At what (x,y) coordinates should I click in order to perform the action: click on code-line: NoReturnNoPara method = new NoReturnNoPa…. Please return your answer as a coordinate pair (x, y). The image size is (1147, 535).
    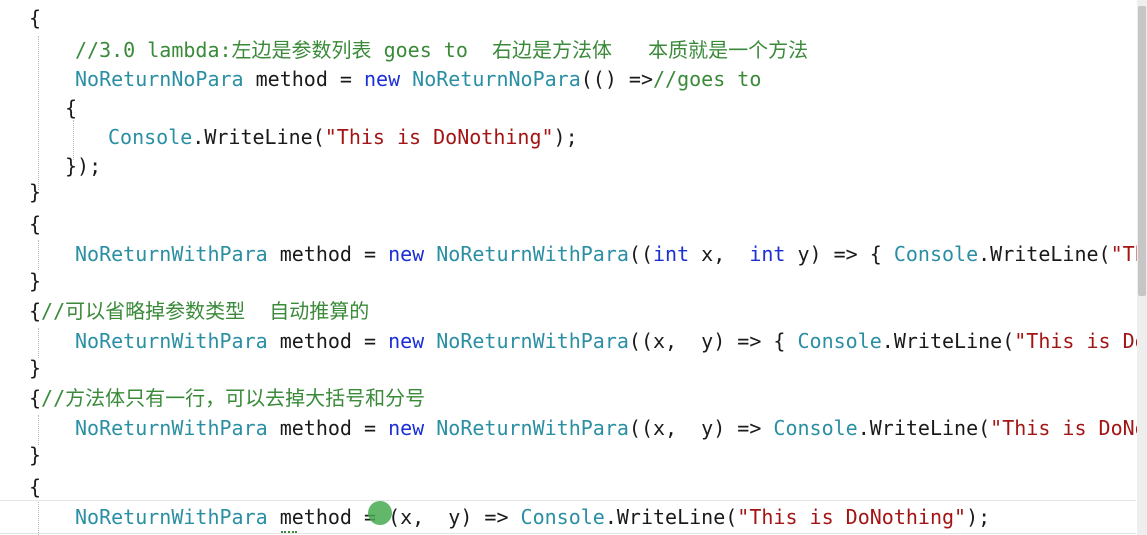
    Looking at the image, I should click on (418, 79).